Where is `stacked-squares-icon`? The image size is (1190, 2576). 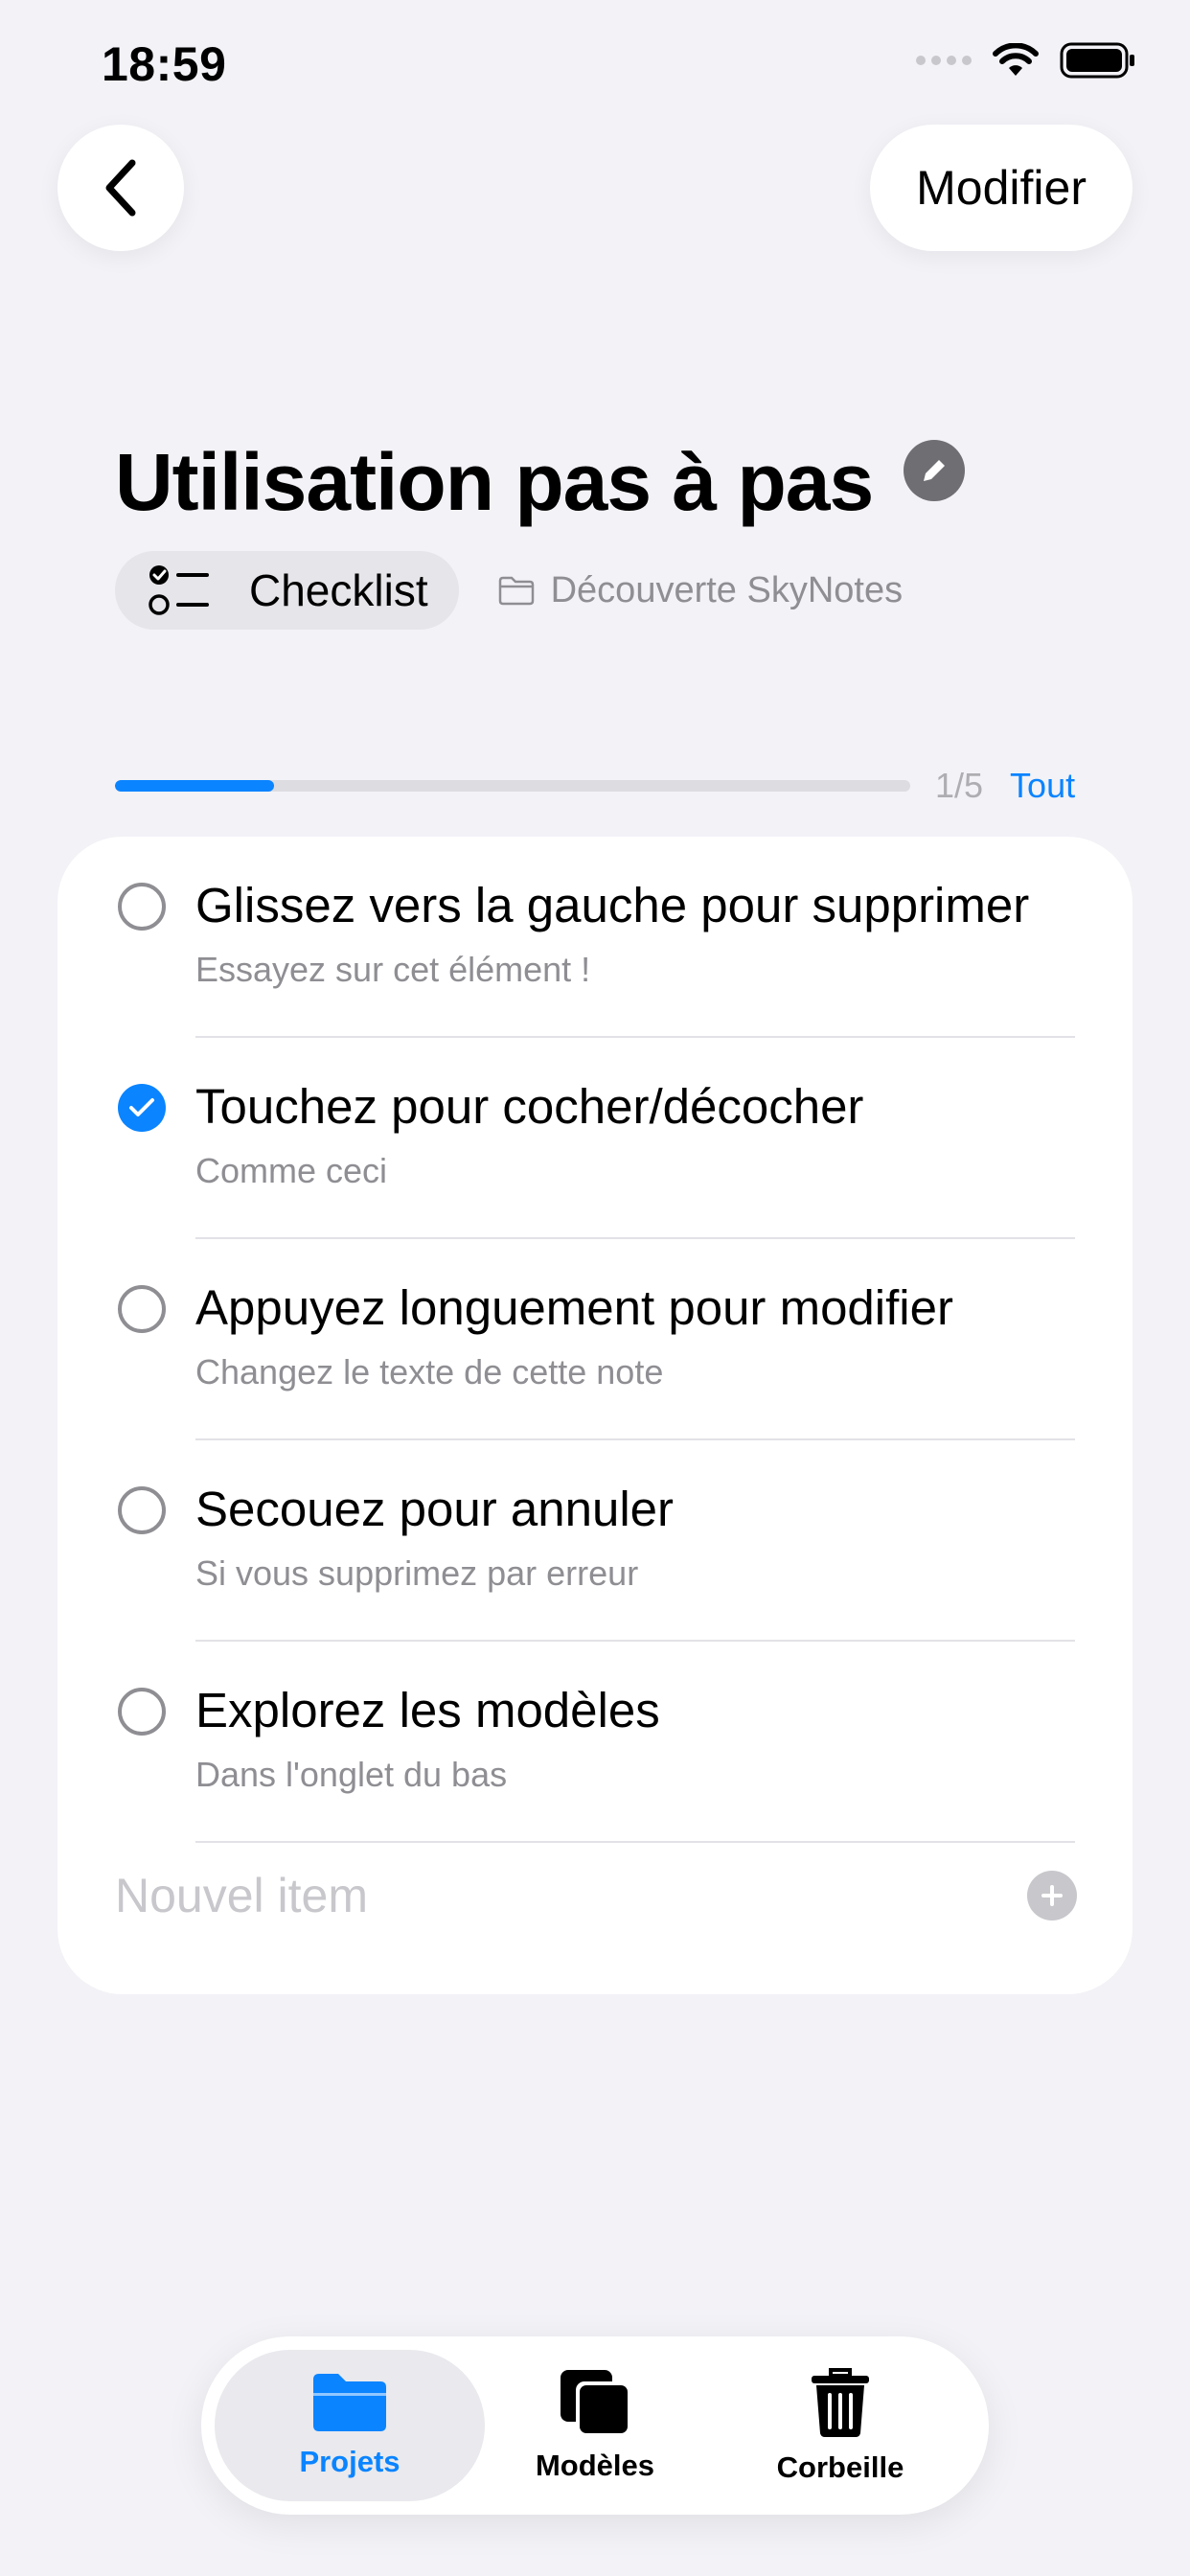 stacked-squares-icon is located at coordinates (595, 2402).